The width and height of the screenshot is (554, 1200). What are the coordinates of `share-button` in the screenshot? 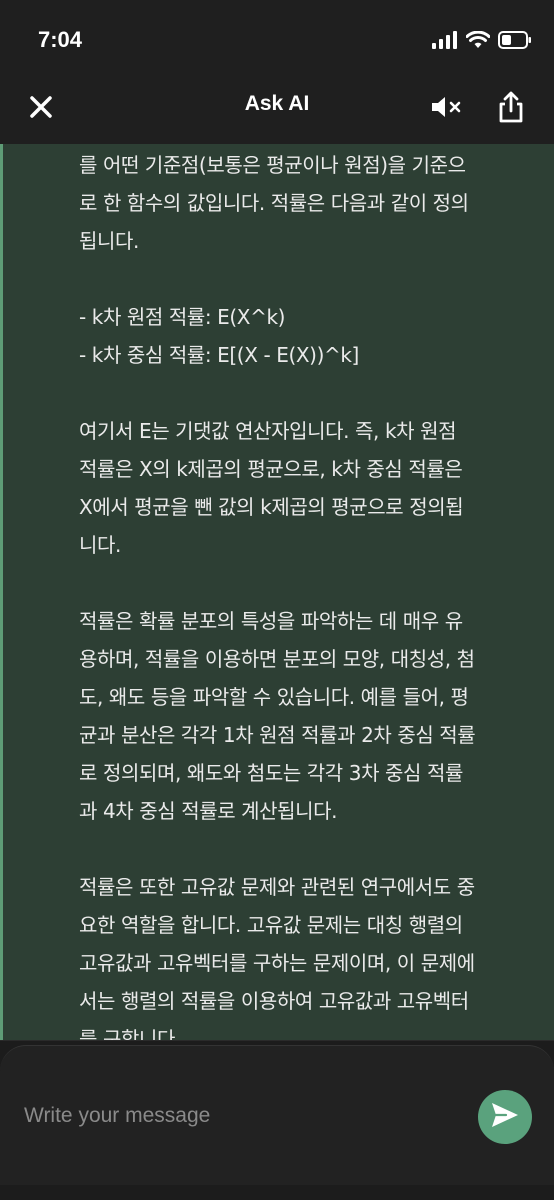 It's located at (511, 109).